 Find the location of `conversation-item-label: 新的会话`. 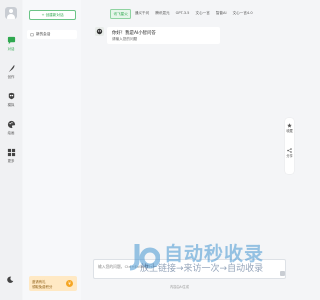

conversation-item-label: 新的会话 is located at coordinates (43, 34).